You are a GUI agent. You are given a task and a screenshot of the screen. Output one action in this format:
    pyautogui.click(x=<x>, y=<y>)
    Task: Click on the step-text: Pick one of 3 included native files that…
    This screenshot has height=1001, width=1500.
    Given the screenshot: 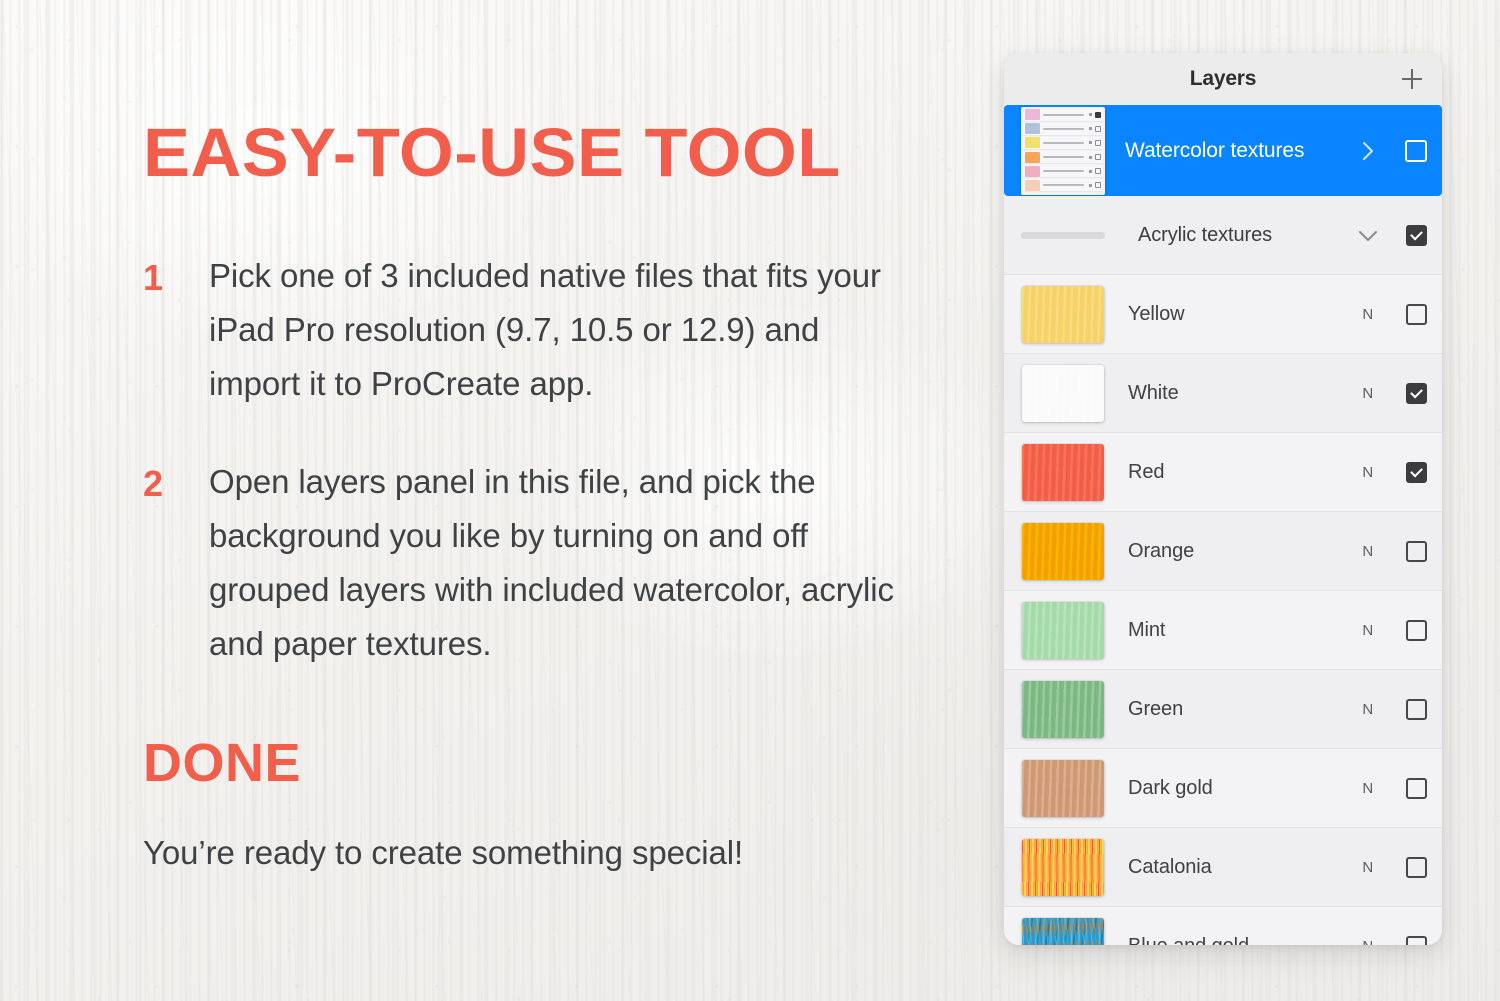 What is the action you would take?
    pyautogui.click(x=545, y=329)
    